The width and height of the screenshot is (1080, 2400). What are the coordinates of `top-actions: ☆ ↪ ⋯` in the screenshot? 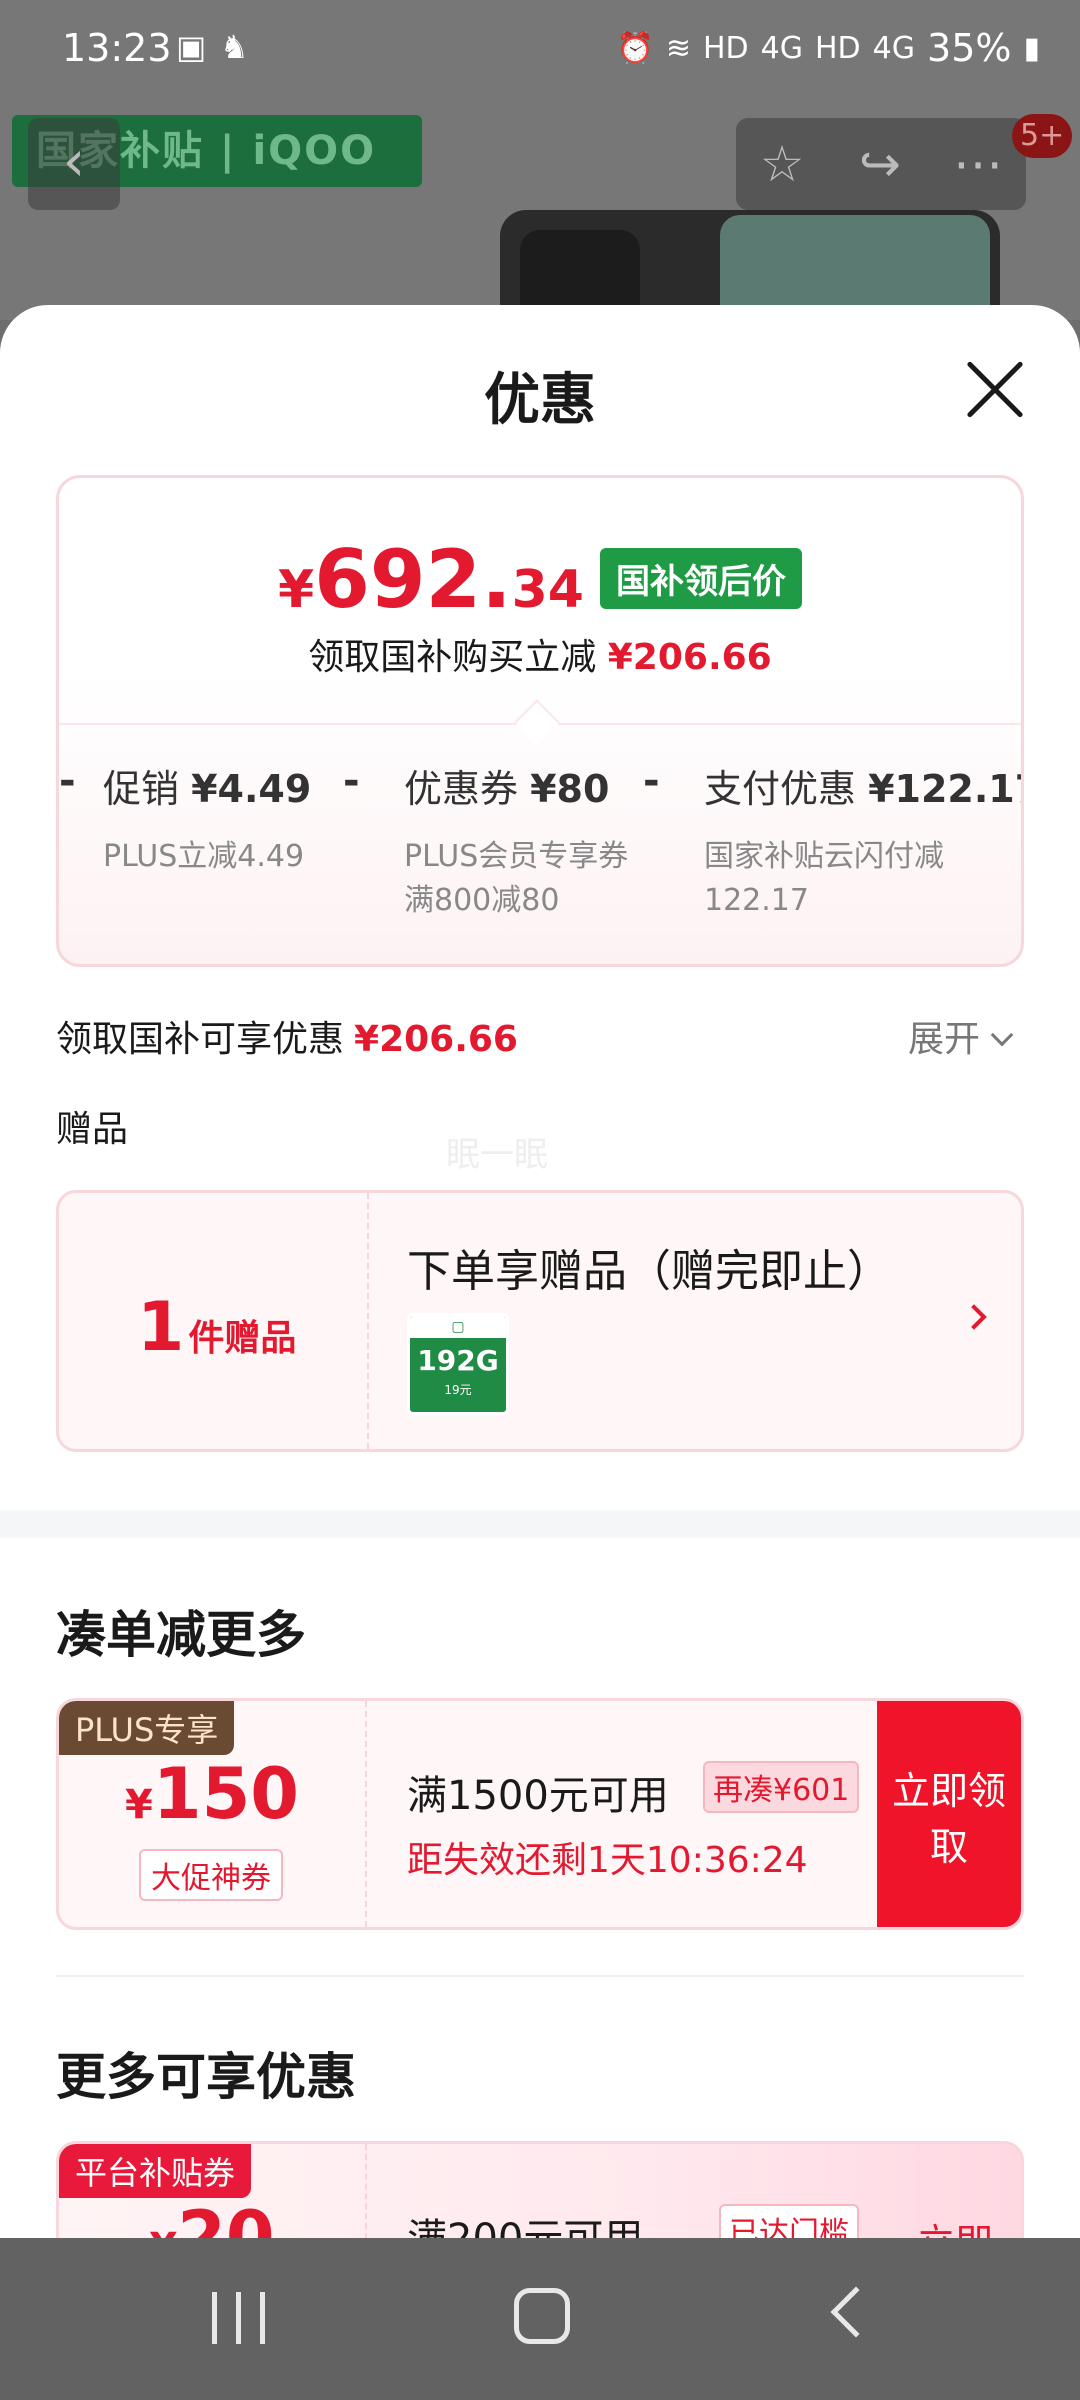 It's located at (881, 164).